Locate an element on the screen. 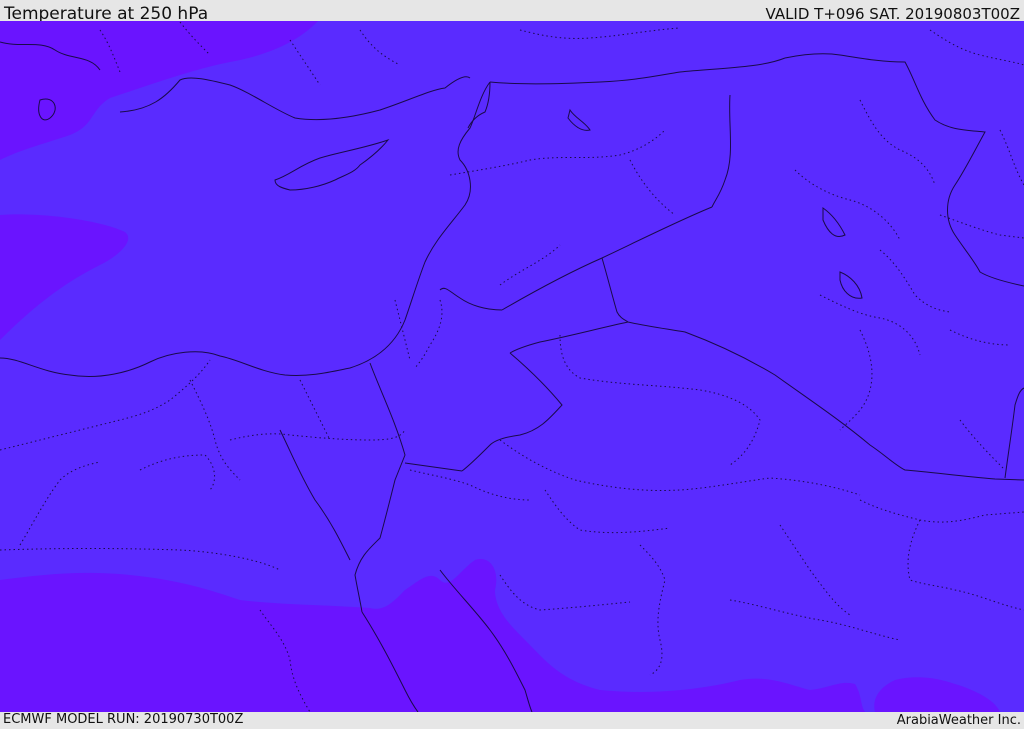  model-run-label: ECMWF MODEL RUN: 20190730T00Z is located at coordinates (123, 719).